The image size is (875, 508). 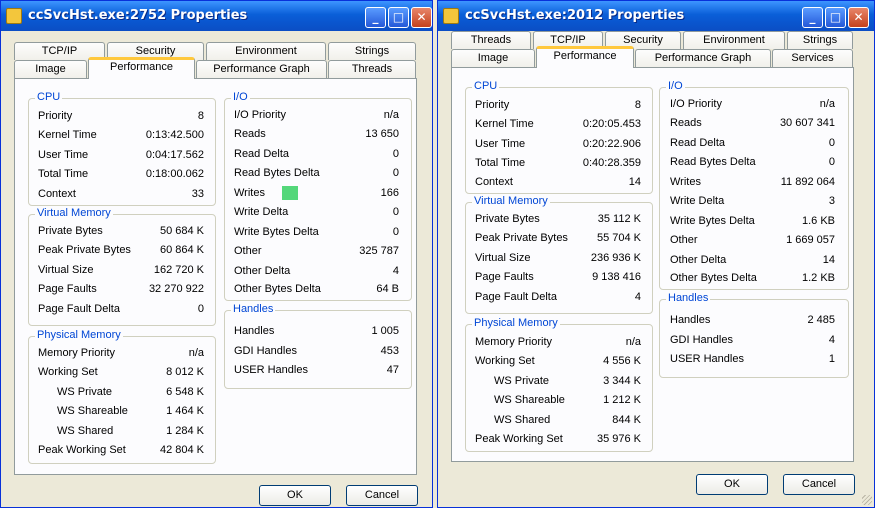 I want to click on stat-row: Working Set 8 012 K, so click(x=121, y=373).